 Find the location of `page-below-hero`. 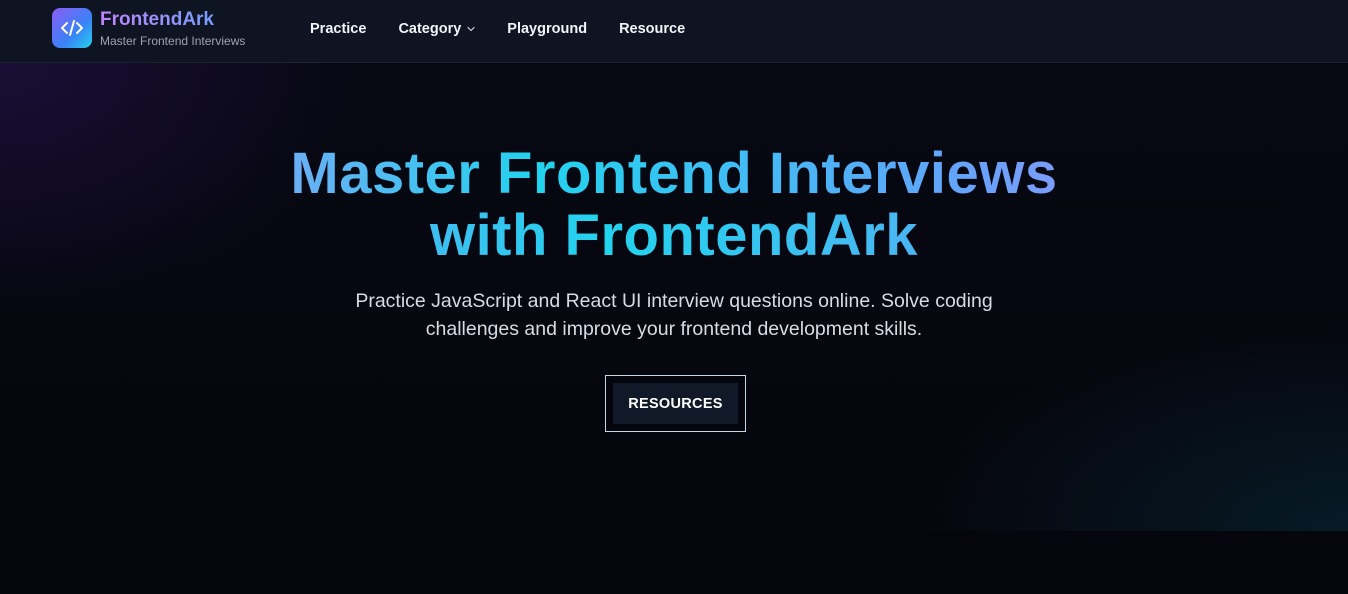

page-below-hero is located at coordinates (674, 562).